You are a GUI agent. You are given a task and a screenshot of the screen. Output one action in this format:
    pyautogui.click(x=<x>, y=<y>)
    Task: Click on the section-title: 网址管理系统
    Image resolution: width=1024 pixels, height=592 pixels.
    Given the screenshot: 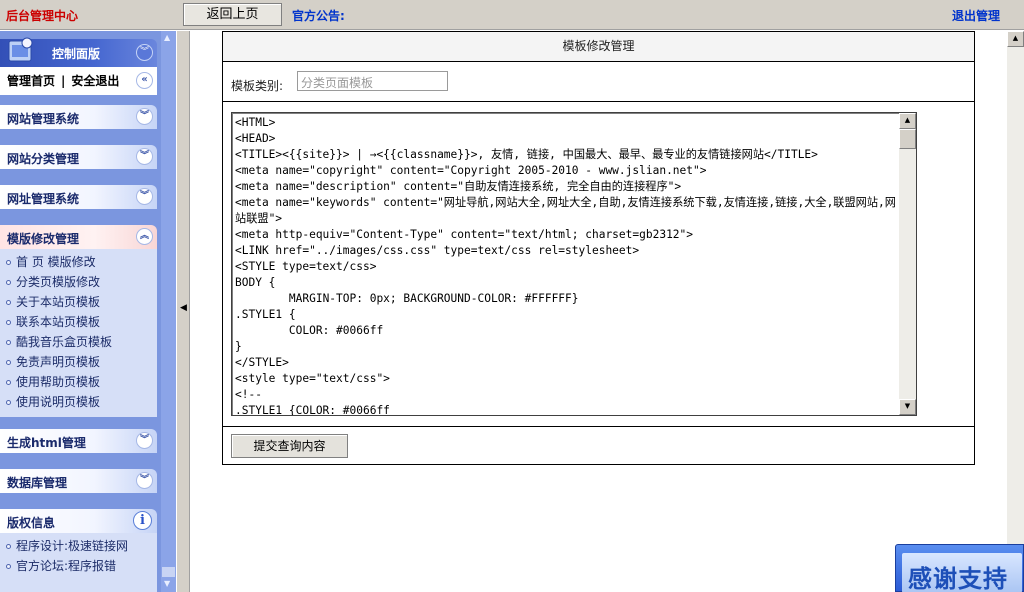 What is the action you would take?
    pyautogui.click(x=43, y=199)
    